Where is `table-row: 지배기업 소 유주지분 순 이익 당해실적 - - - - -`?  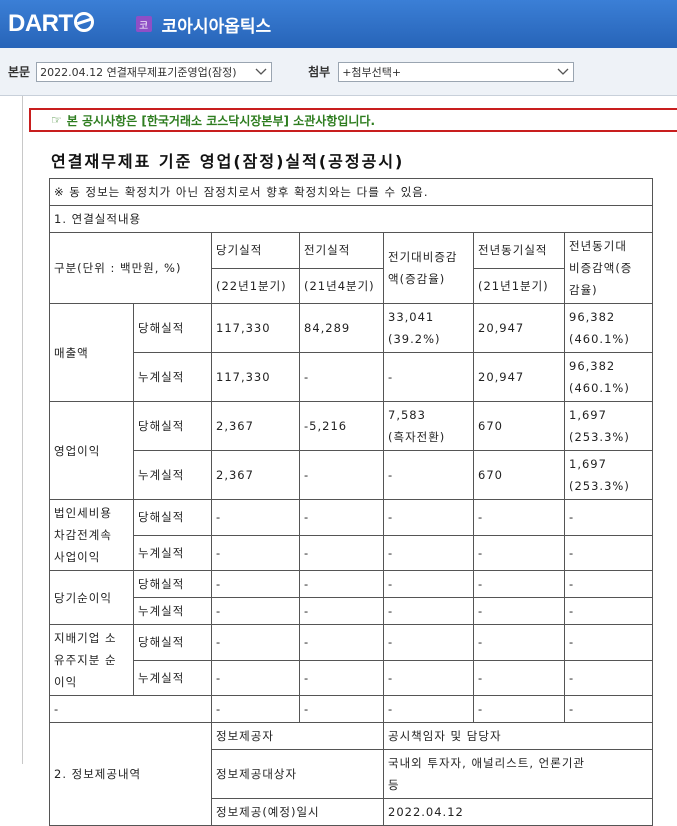 table-row: 지배기업 소 유주지분 순 이익 당해실적 - - - - - is located at coordinates (351, 660).